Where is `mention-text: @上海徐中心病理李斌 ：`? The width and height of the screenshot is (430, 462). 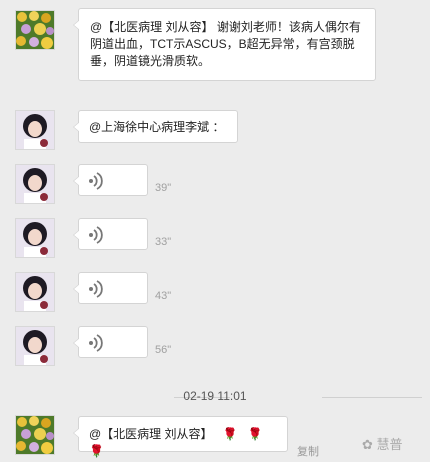 mention-text: @上海徐中心病理李斌 ： is located at coordinates (157, 127).